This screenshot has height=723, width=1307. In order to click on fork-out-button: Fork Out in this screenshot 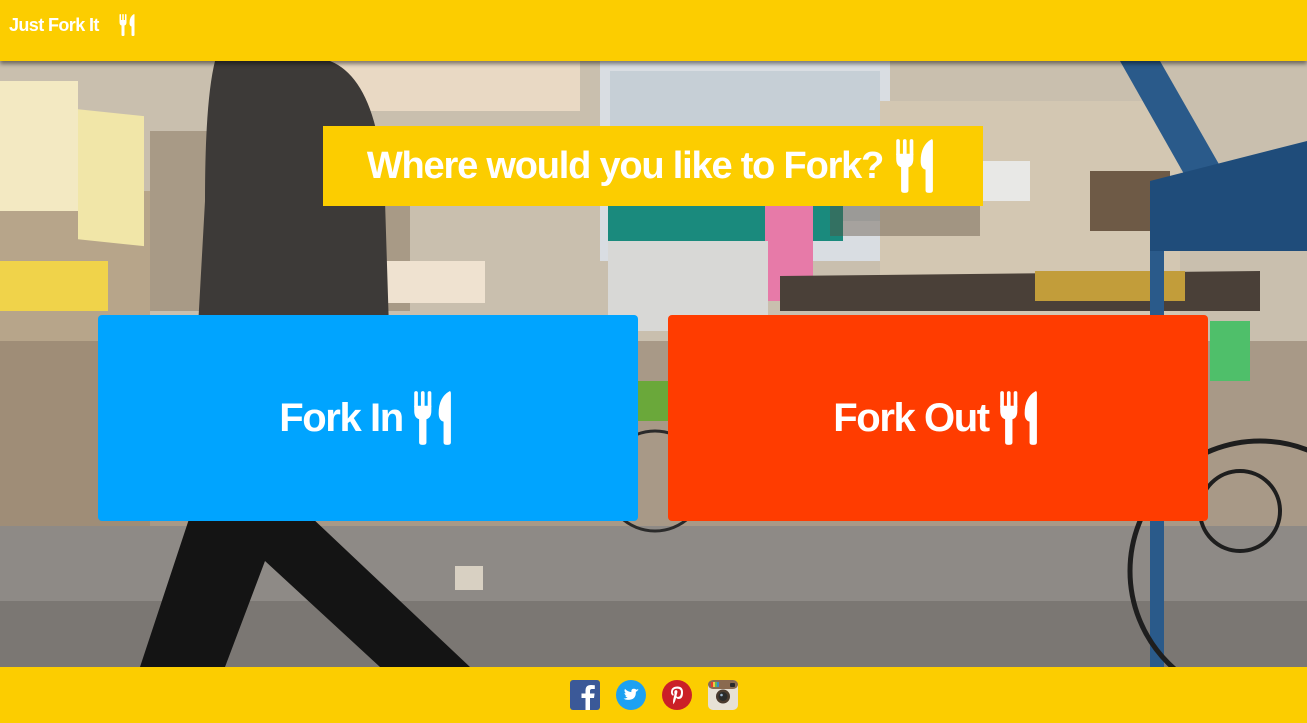, I will do `click(938, 418)`.